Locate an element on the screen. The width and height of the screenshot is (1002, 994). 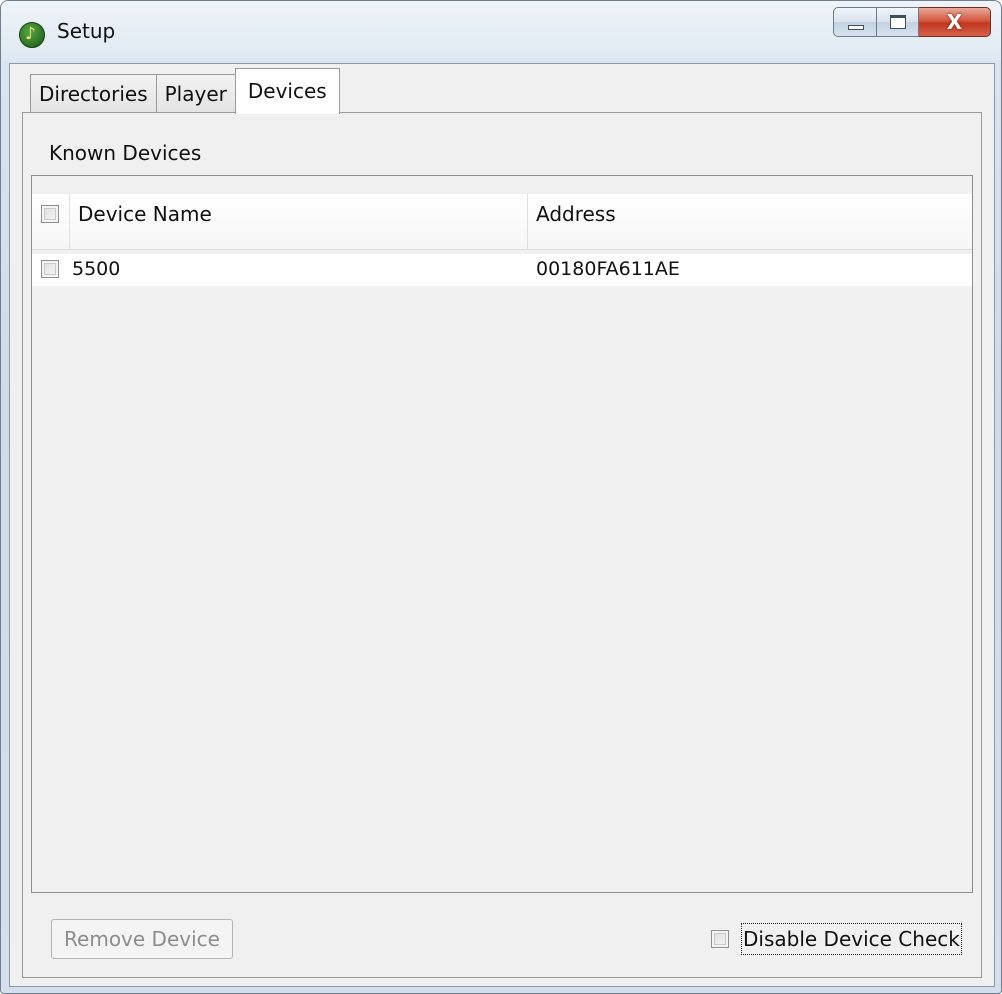
remove-device-button: Remove Device is located at coordinates (142, 939).